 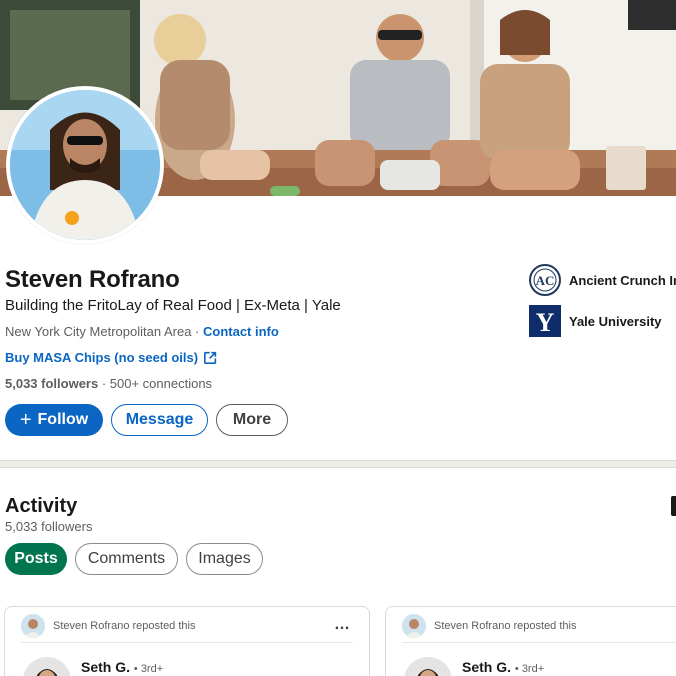 I want to click on activity-title: Activity, so click(x=41, y=506).